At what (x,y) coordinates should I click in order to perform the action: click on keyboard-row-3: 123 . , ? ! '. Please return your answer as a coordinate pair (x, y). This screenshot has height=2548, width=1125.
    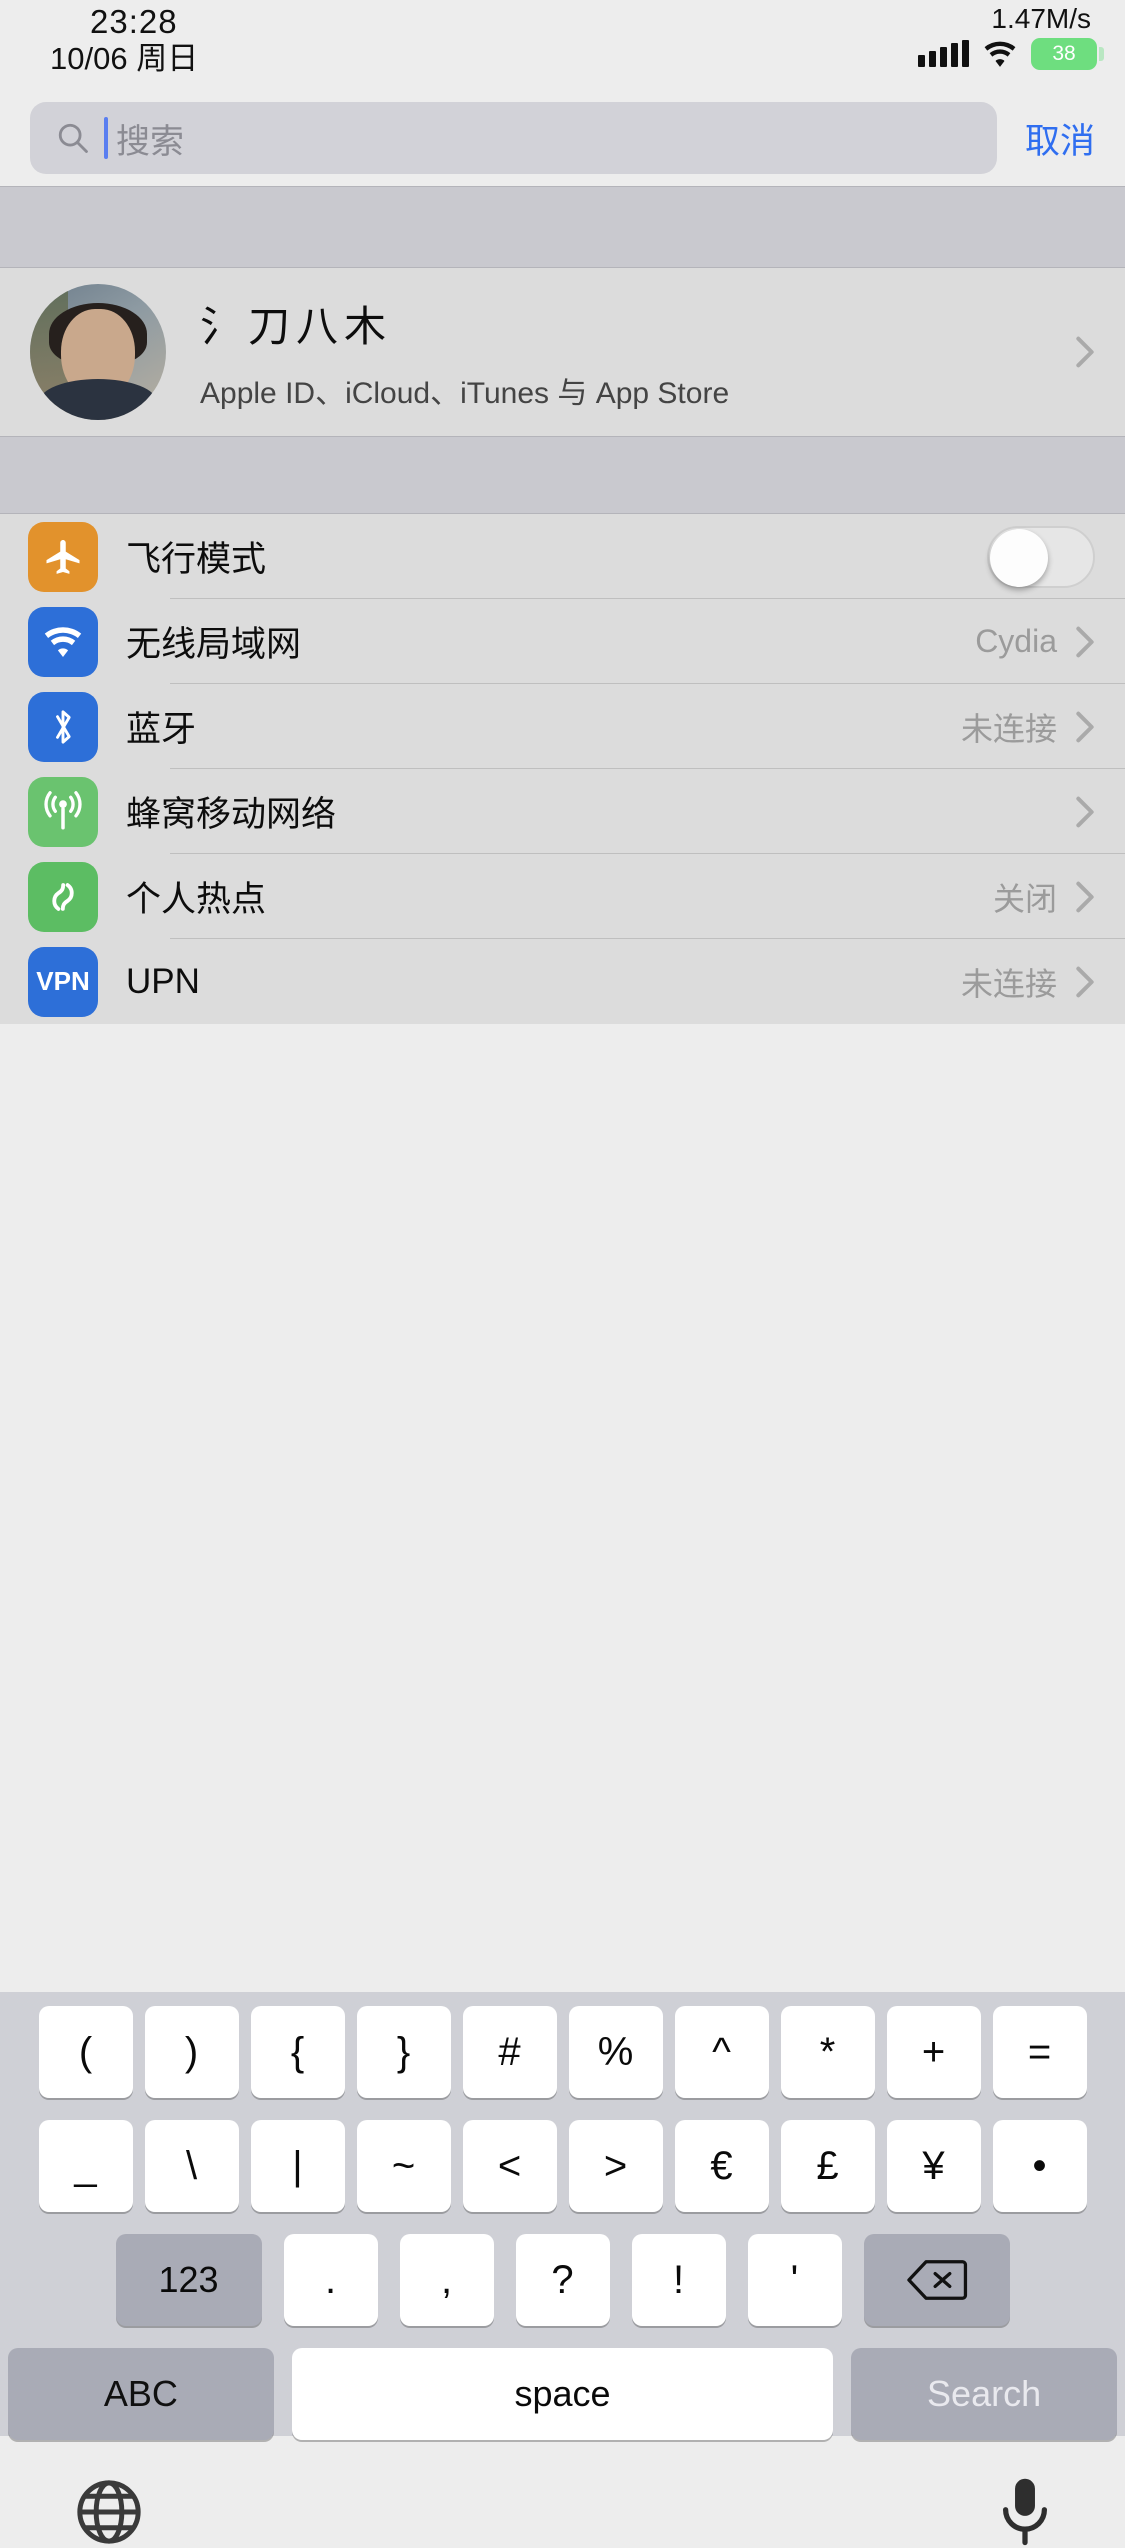
    Looking at the image, I should click on (562, 2280).